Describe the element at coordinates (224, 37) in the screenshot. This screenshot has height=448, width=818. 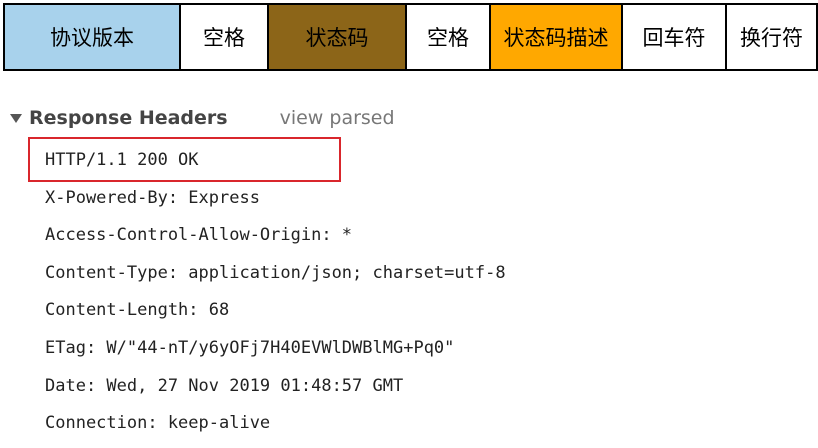
I see `cell-space-1: 空格` at that location.